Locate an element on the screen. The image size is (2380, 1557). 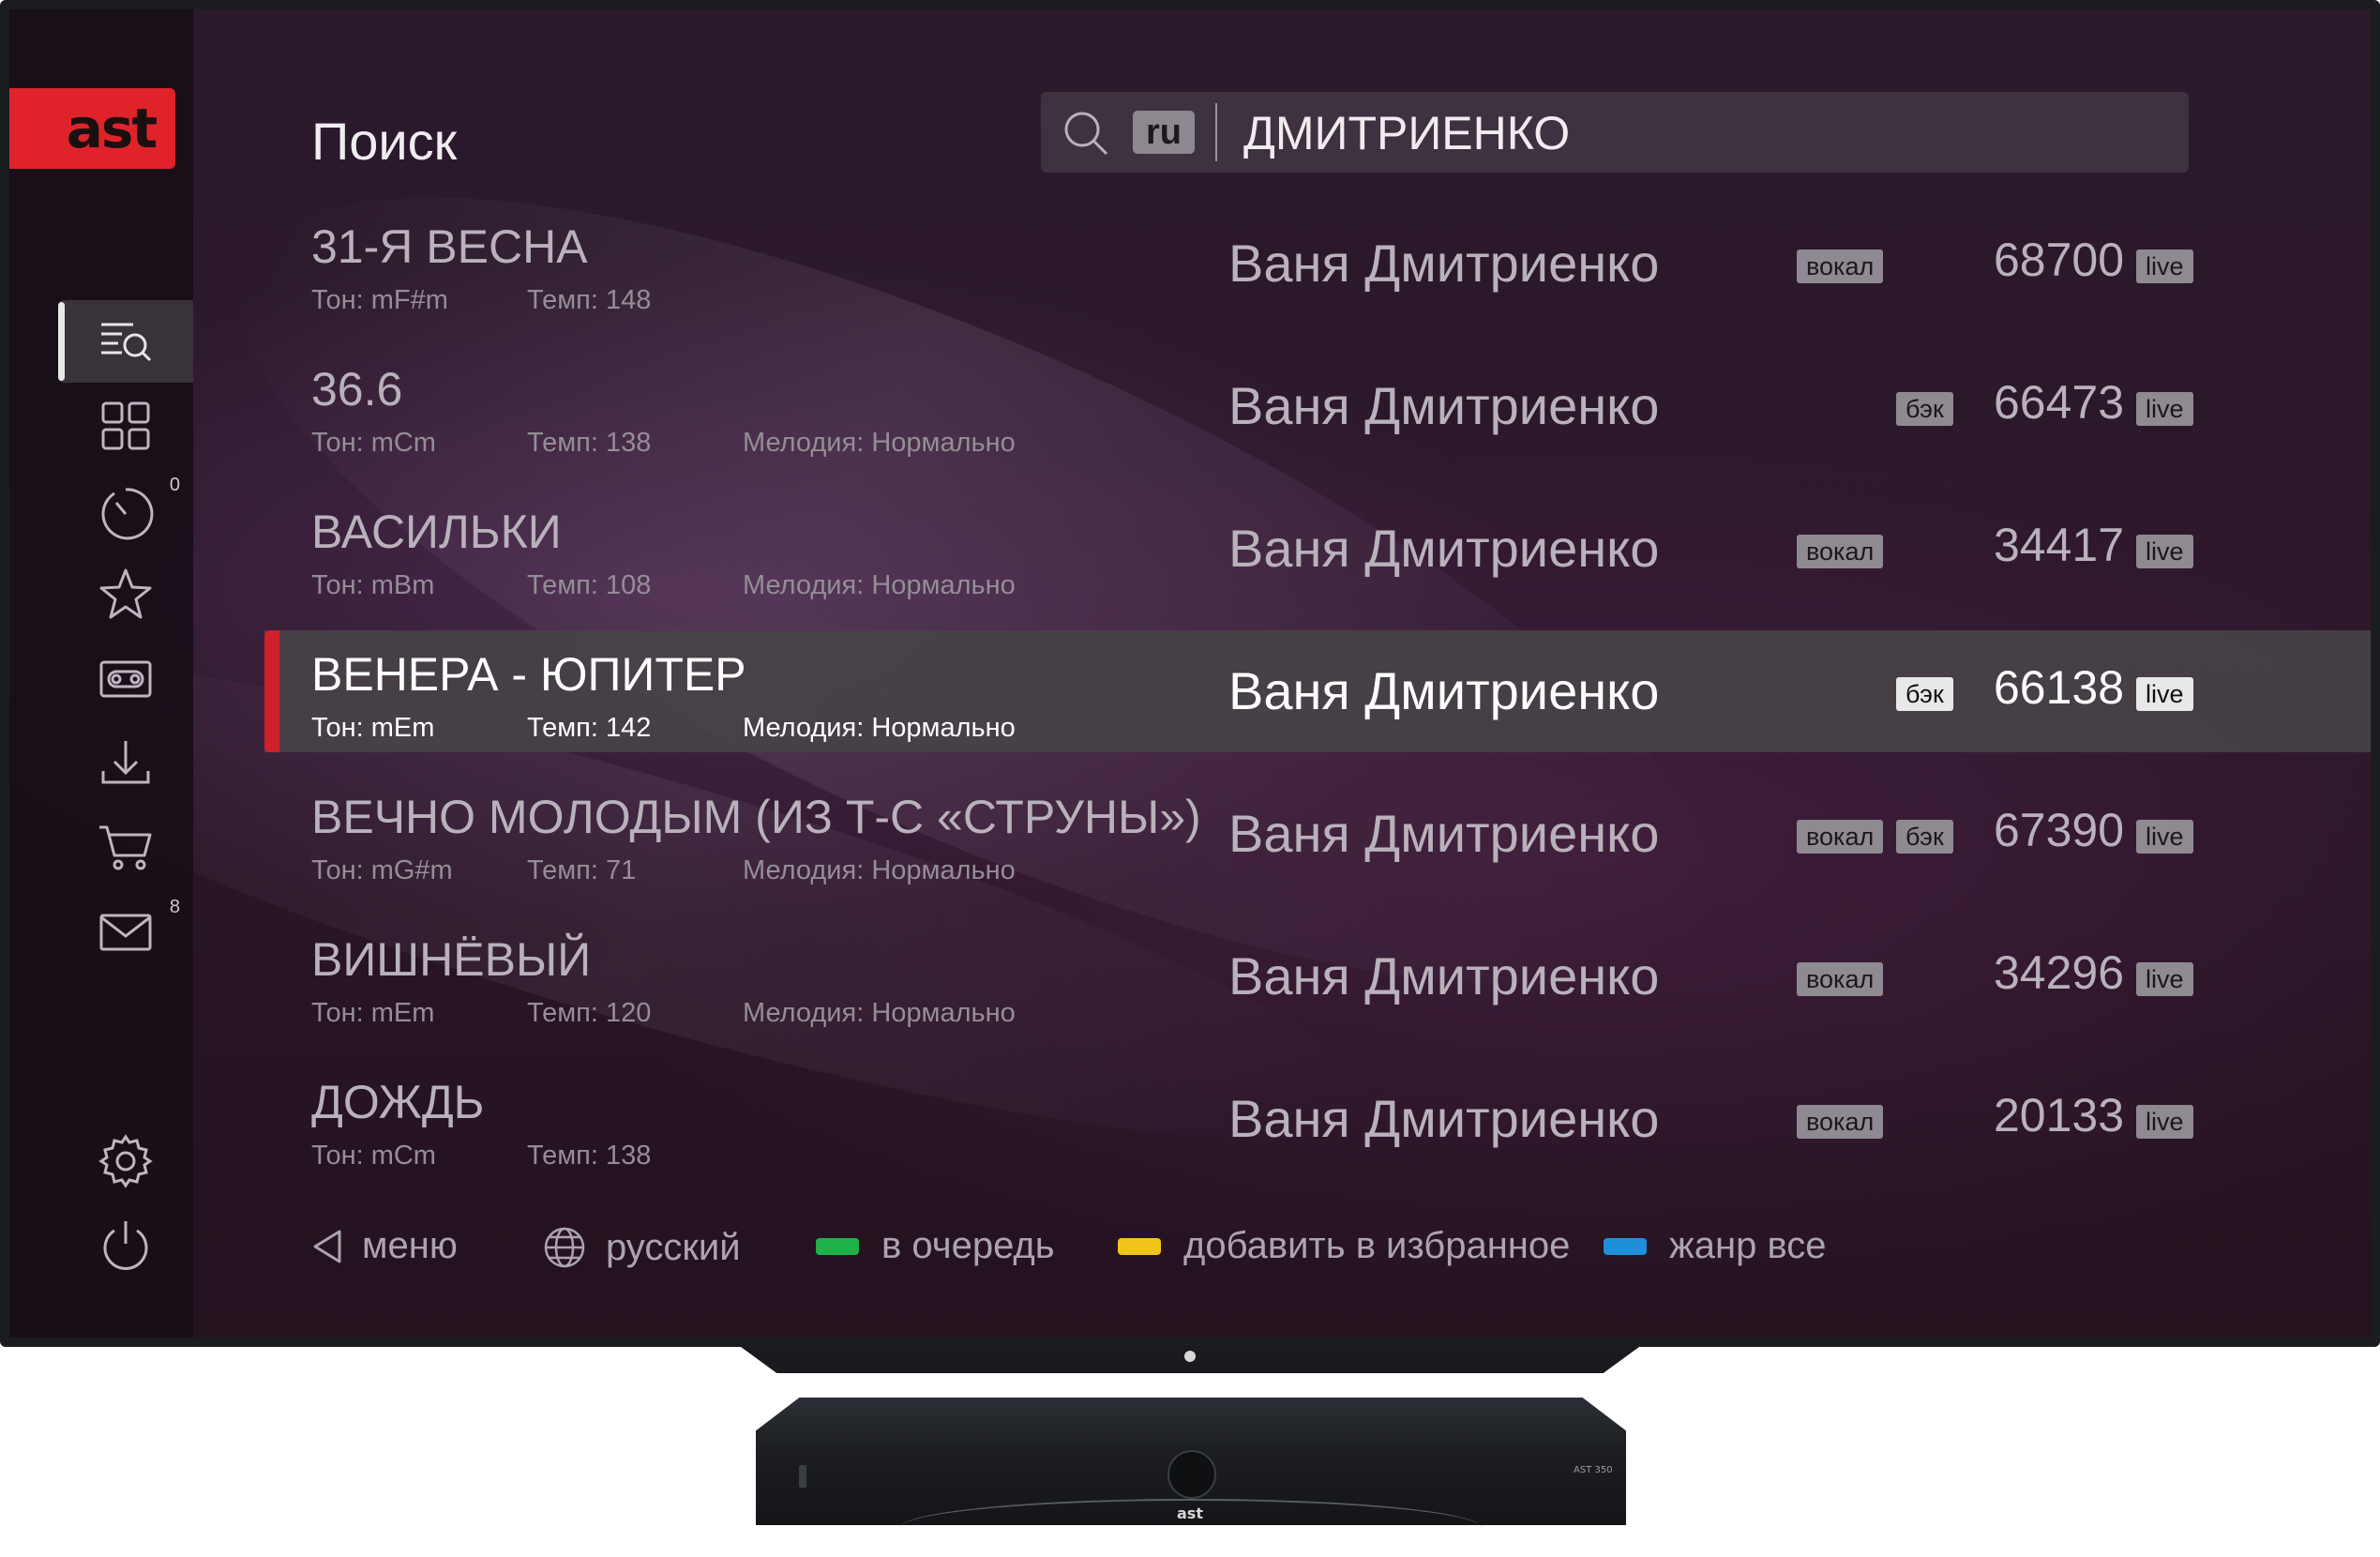
sidebar-item-recordings is located at coordinates (125, 679).